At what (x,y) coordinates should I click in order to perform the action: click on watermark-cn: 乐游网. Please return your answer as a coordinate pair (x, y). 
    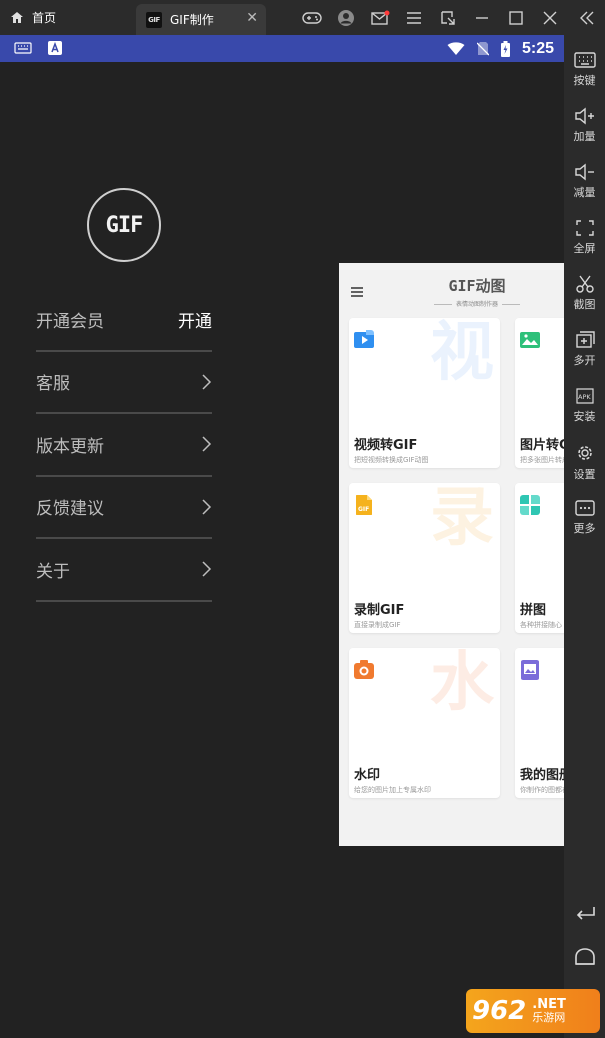
    Looking at the image, I should click on (549, 1018).